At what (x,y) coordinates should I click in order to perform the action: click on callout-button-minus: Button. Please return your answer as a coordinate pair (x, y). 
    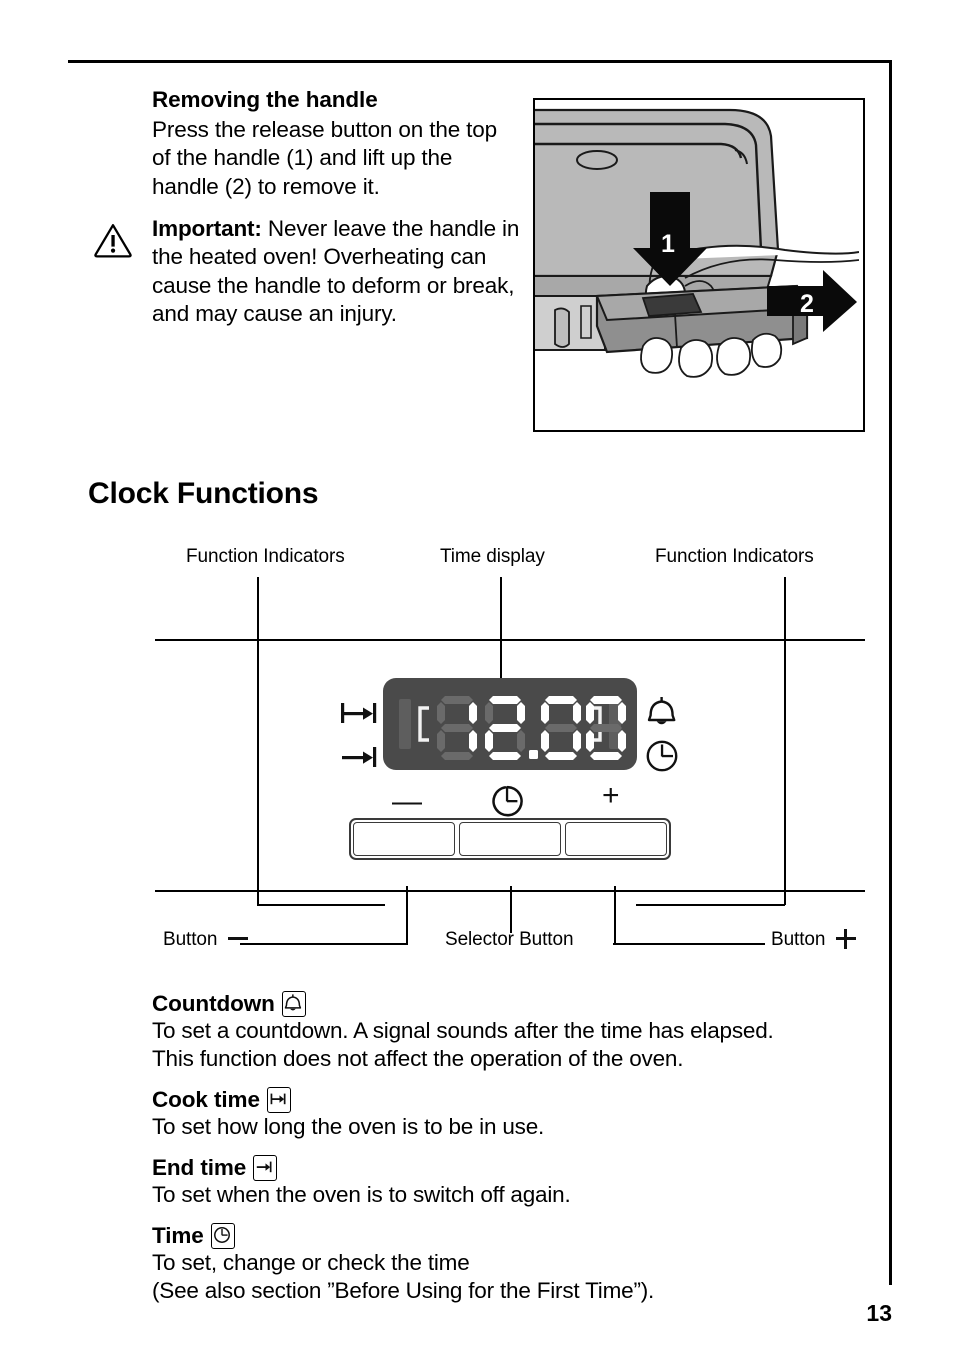
    Looking at the image, I should click on (205, 940).